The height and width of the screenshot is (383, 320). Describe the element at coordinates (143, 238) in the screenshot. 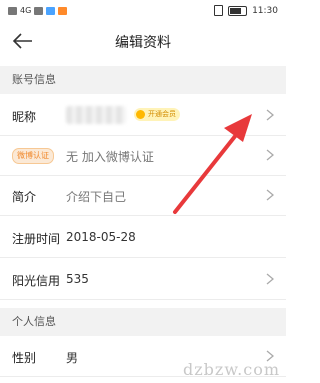

I see `register-date-row: 注册时间 2018-05-28` at that location.